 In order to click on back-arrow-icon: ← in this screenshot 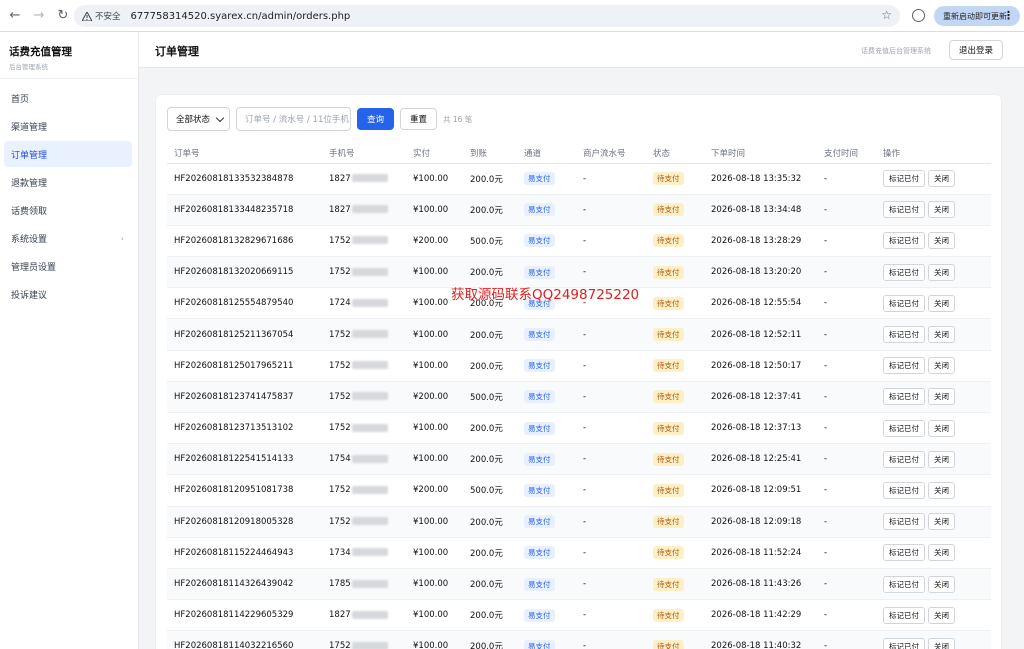, I will do `click(15, 16)`.